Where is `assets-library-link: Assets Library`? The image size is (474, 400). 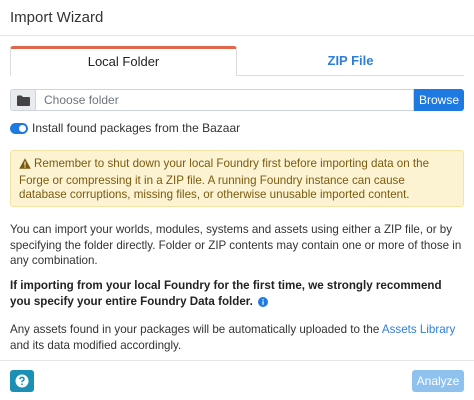
assets-library-link: Assets Library is located at coordinates (418, 329).